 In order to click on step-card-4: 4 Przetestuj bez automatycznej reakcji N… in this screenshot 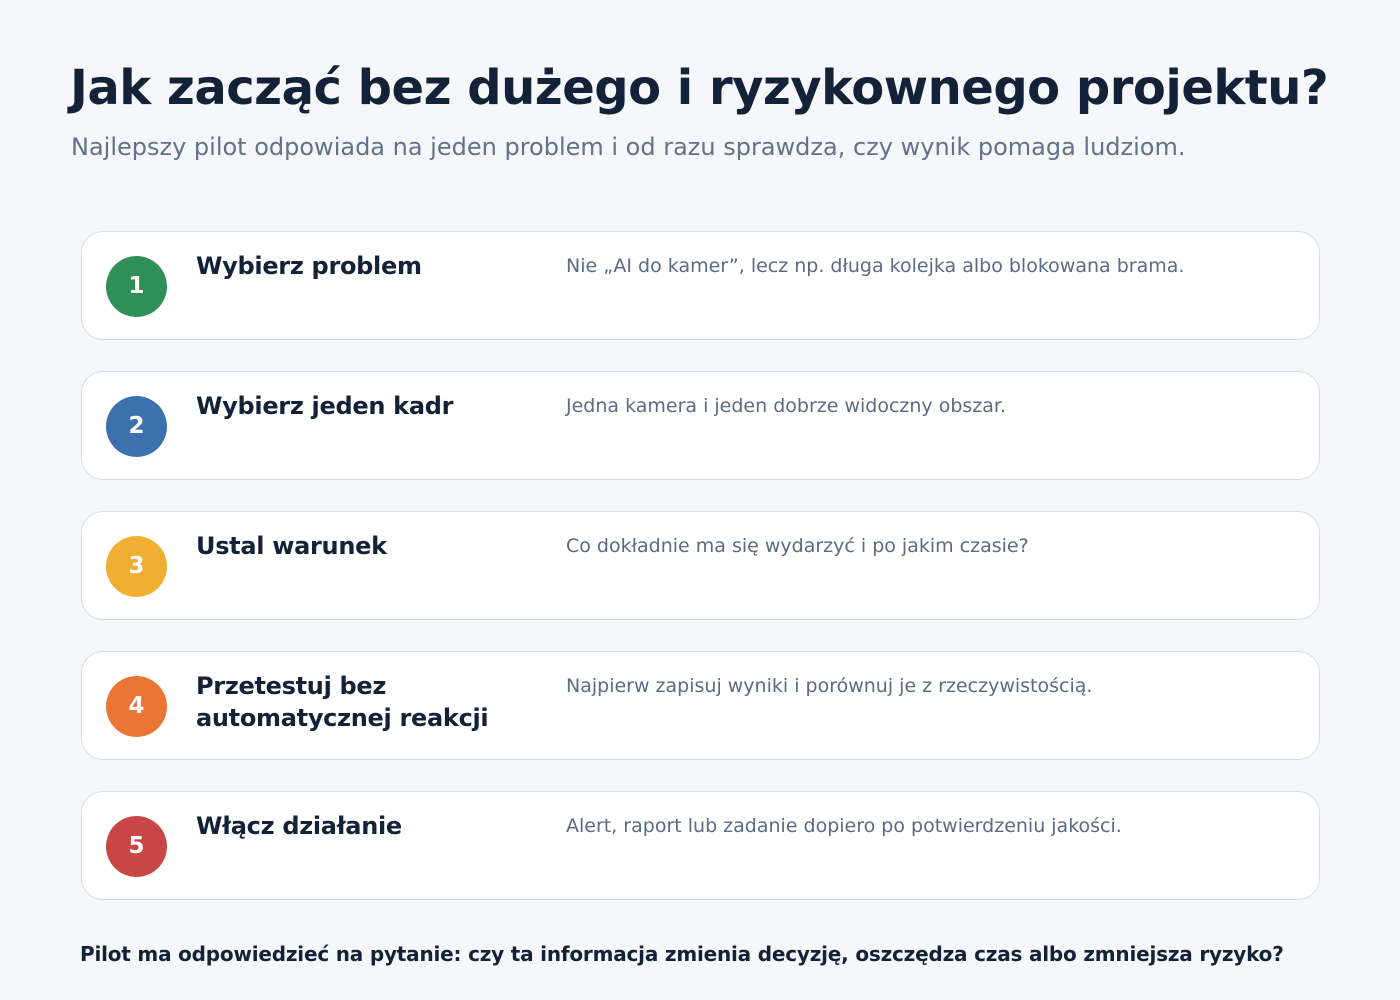, I will do `click(700, 705)`.